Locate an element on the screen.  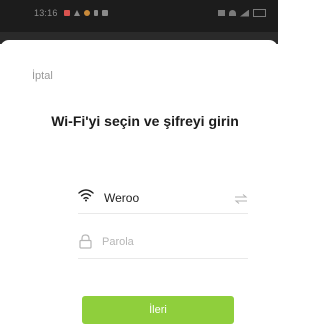
lock-icon is located at coordinates (85, 244).